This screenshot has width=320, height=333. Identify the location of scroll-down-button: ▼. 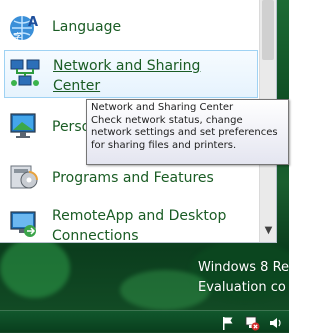
(268, 231).